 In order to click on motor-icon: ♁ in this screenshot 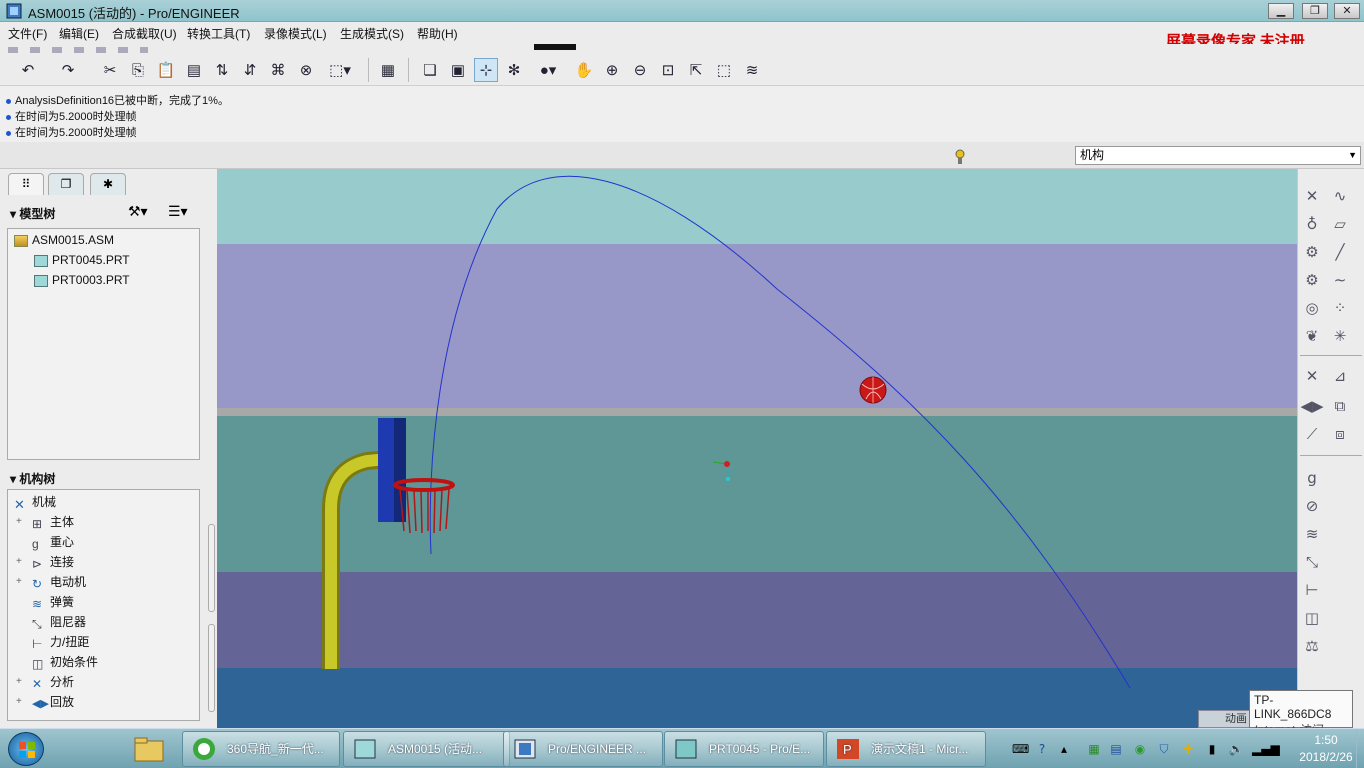, I will do `click(1312, 224)`.